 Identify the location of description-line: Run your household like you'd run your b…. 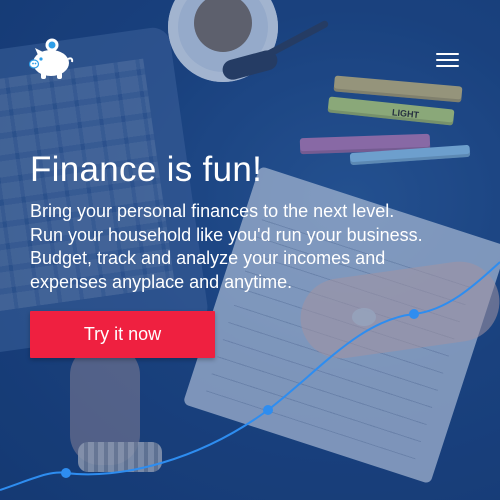
(226, 234).